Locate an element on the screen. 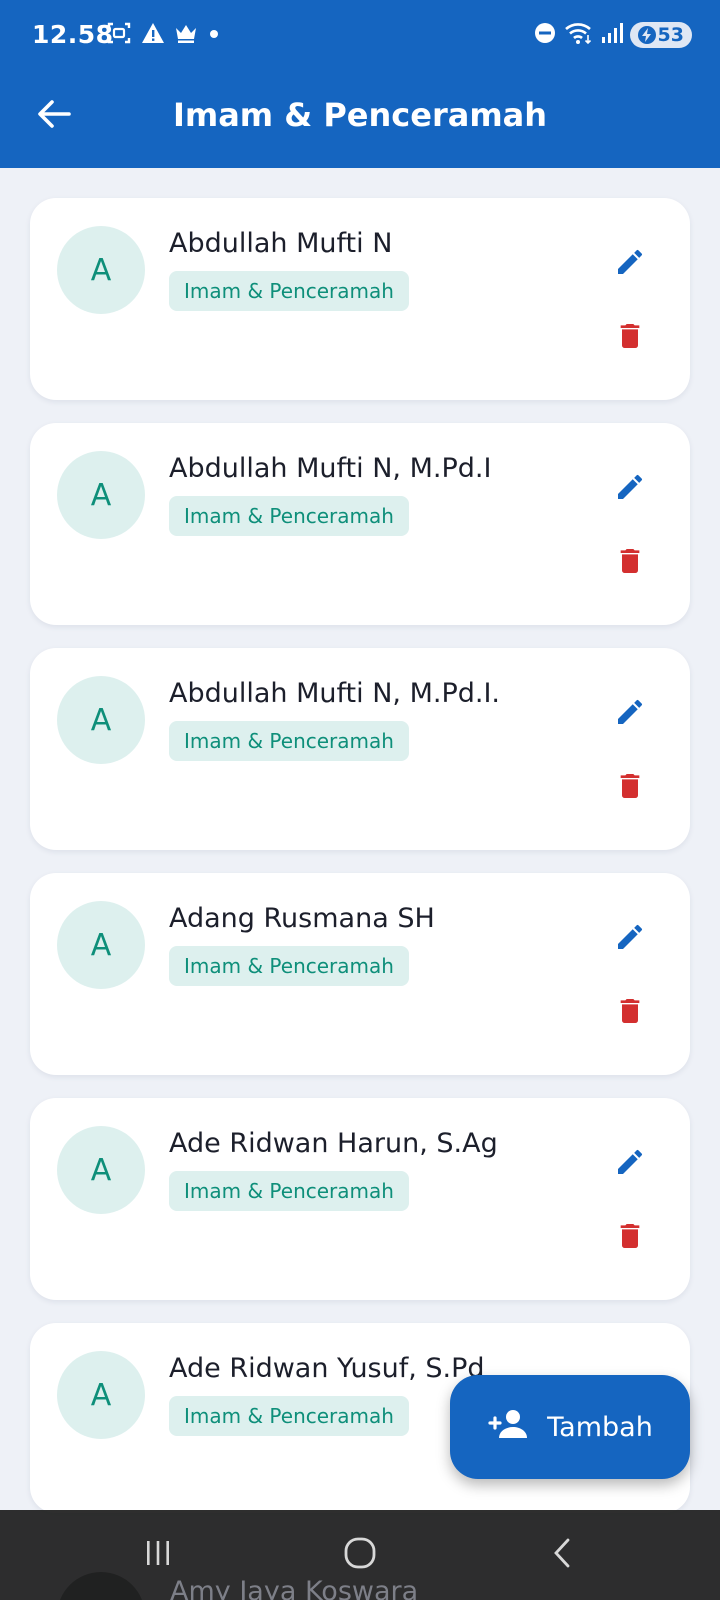 This screenshot has height=1600, width=720. notification-dot-icon is located at coordinates (214, 35).